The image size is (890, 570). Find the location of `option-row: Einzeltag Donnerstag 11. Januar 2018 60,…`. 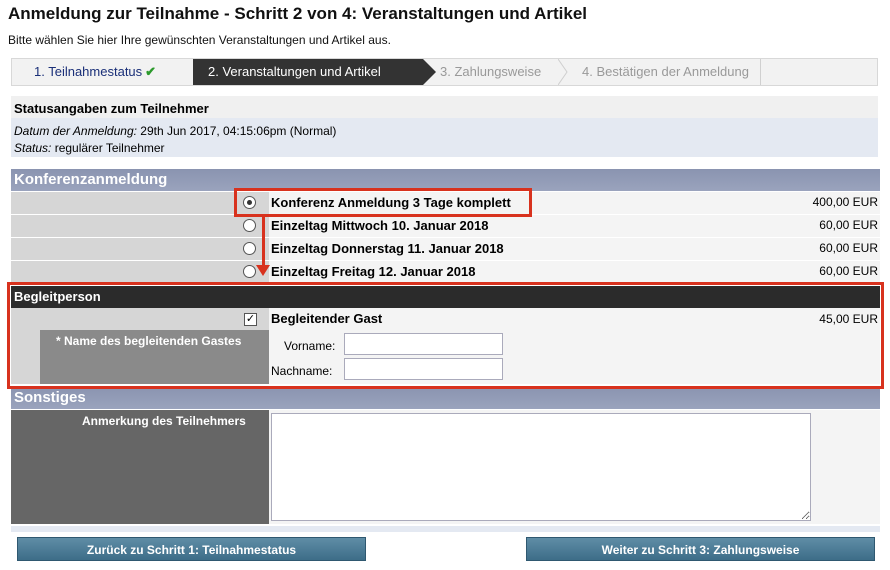

option-row: Einzeltag Donnerstag 11. Januar 2018 60,… is located at coordinates (445, 249).